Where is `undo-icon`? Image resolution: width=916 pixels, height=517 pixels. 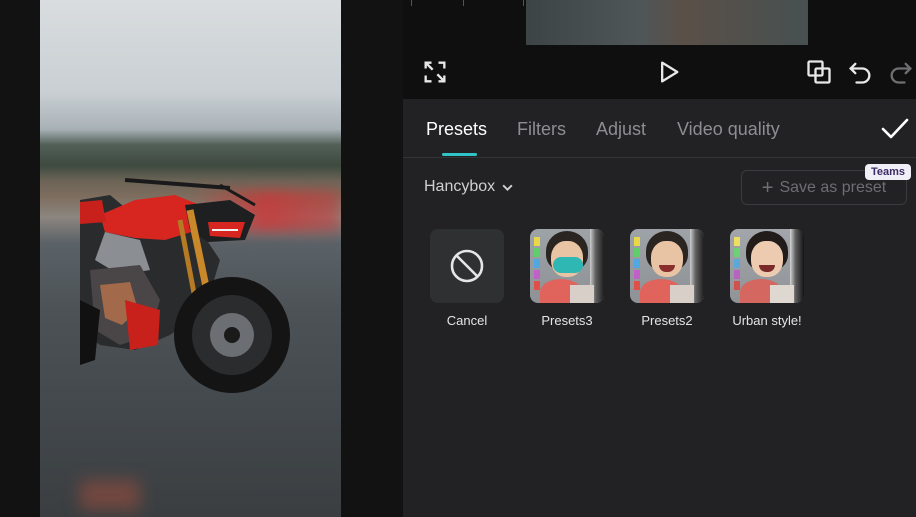 undo-icon is located at coordinates (860, 72).